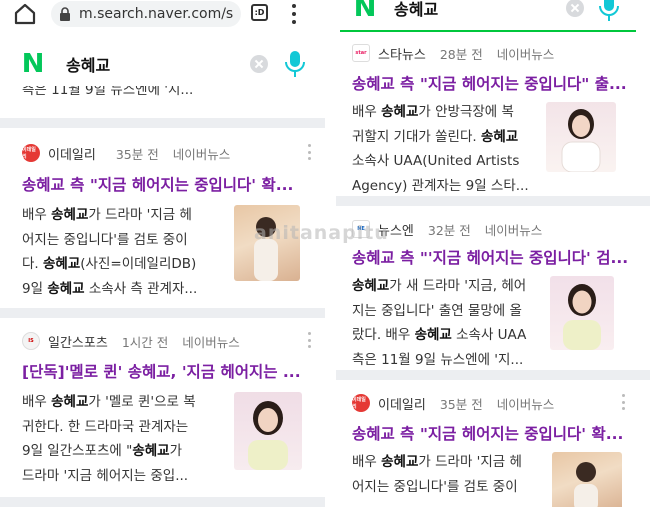 The image size is (650, 507). Describe the element at coordinates (294, 14) in the screenshot. I see `browser-menu-icon` at that location.